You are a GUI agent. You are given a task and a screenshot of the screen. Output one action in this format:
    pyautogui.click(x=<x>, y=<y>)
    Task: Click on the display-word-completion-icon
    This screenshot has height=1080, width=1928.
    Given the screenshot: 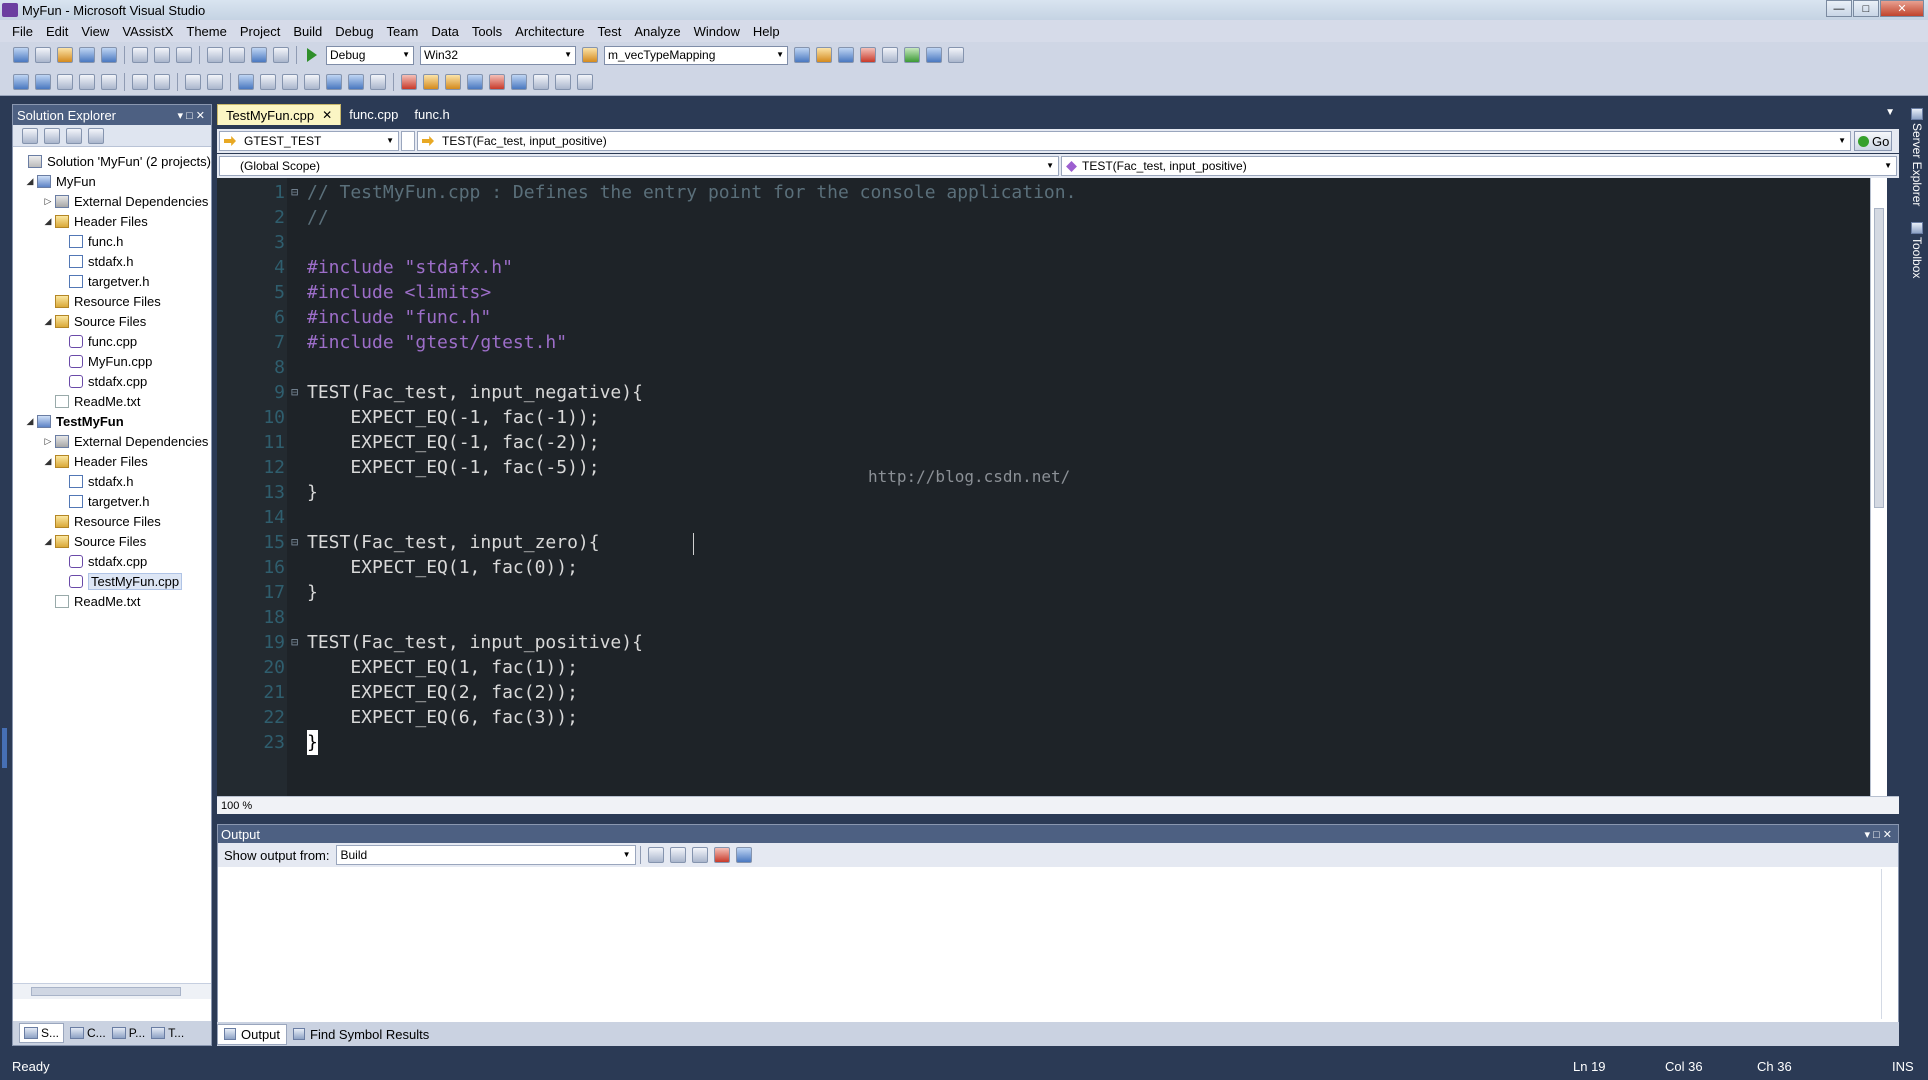 What is the action you would take?
    pyautogui.click(x=87, y=81)
    